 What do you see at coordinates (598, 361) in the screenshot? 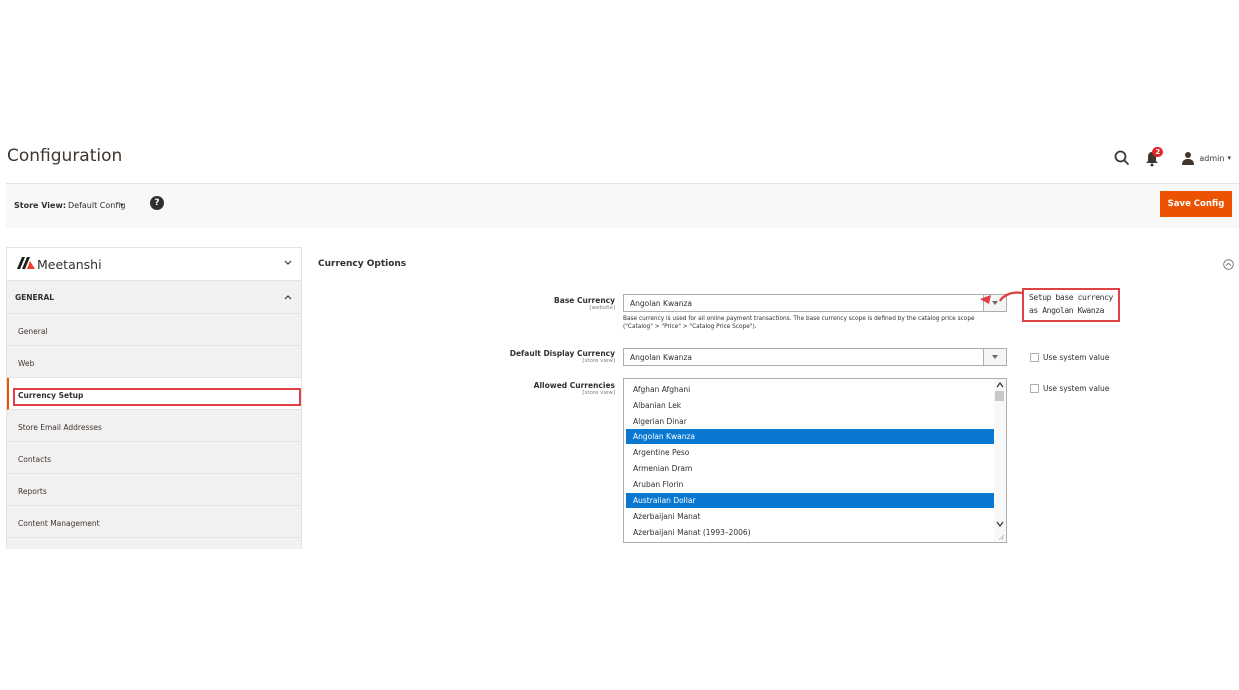
I see `default-display-currency-scope: [store view]` at bounding box center [598, 361].